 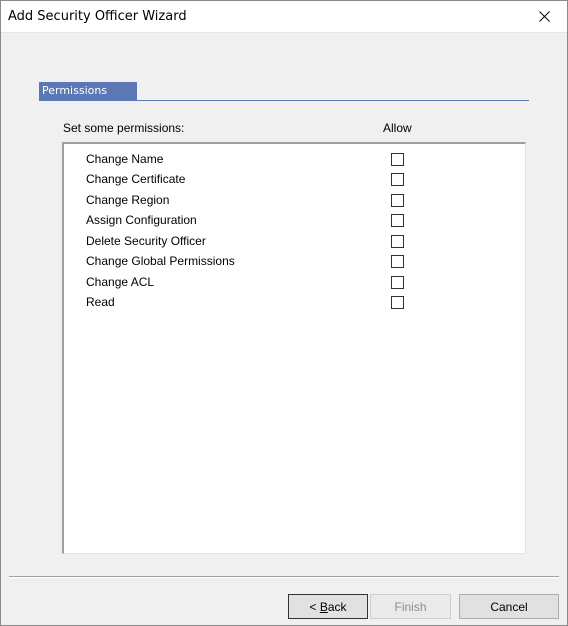 I want to click on back-button: < Back, so click(x=328, y=606).